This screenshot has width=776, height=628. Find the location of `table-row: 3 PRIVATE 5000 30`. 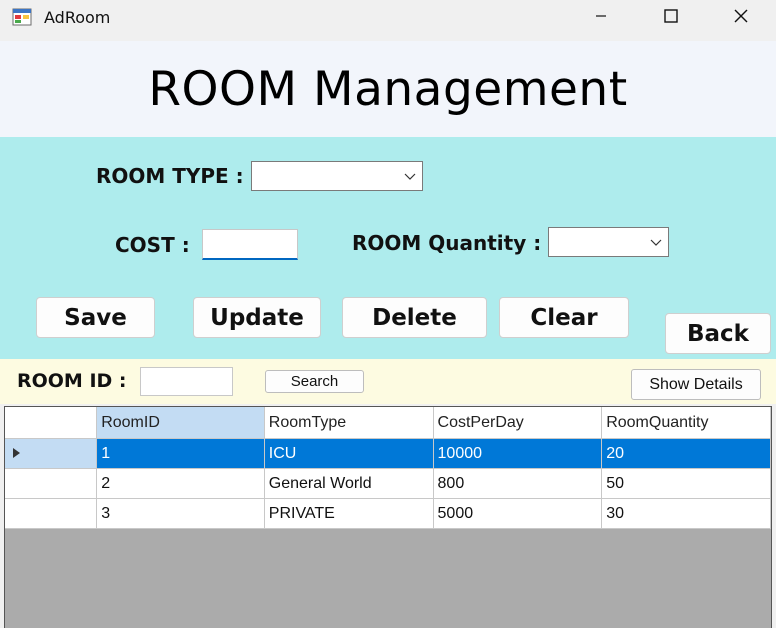

table-row: 3 PRIVATE 5000 30 is located at coordinates (388, 513).